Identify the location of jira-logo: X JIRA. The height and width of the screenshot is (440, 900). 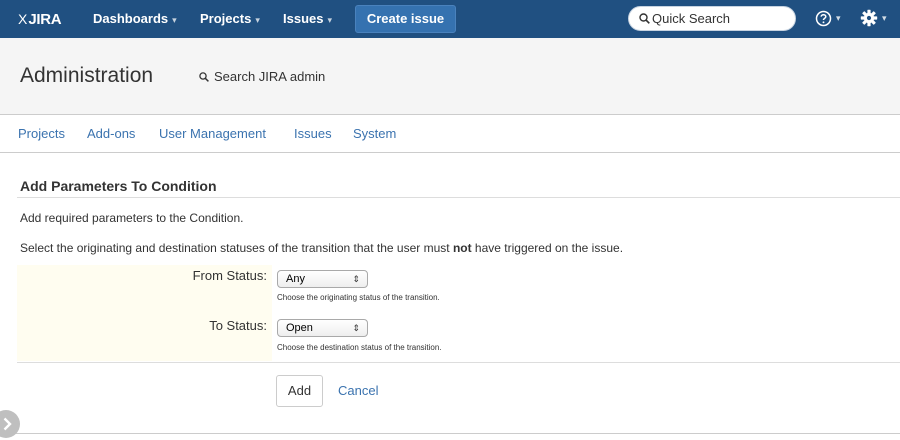
(40, 19).